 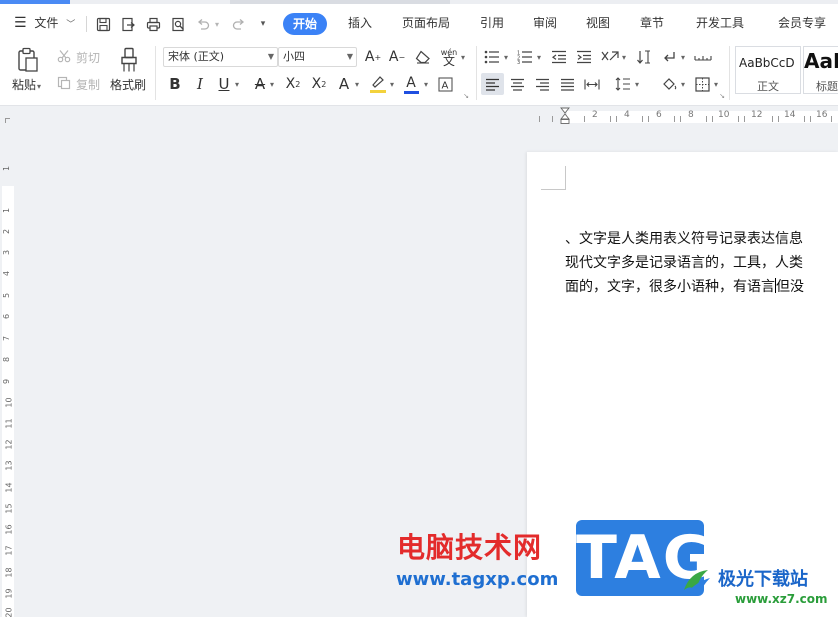 What do you see at coordinates (492, 84) in the screenshot?
I see `align-left-icon` at bounding box center [492, 84].